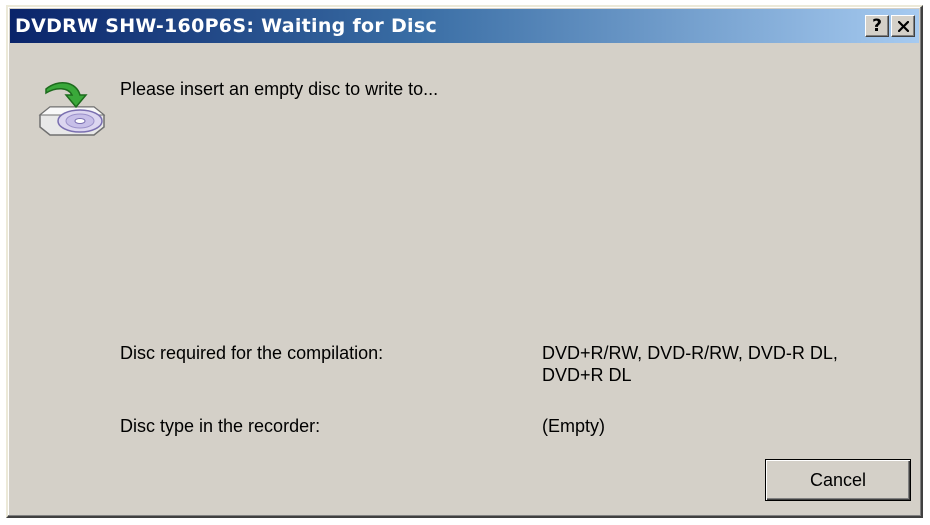  I want to click on disc-required-value: DVD+R/RW, DVD-R/RW, DVD-R DL, DVD+R DL, so click(690, 364).